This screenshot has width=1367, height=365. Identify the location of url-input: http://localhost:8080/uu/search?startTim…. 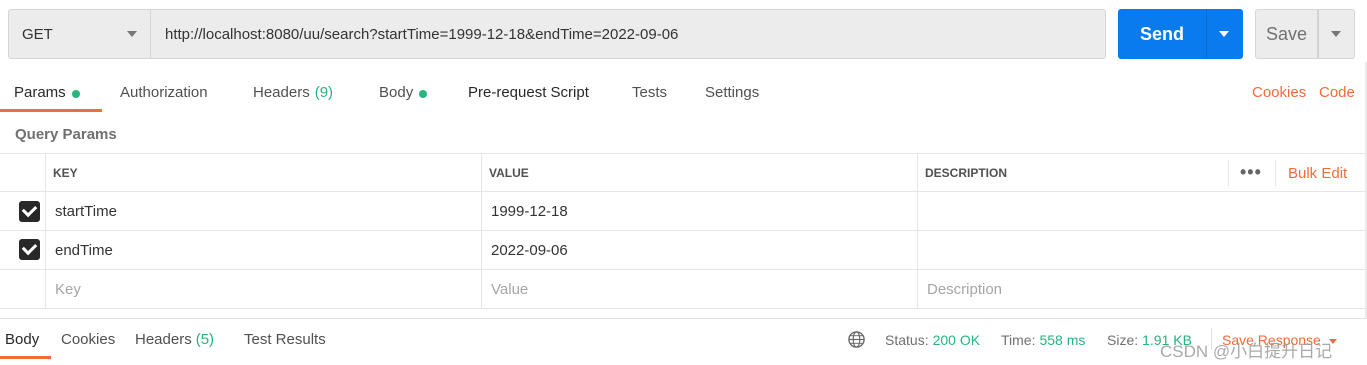
(628, 34).